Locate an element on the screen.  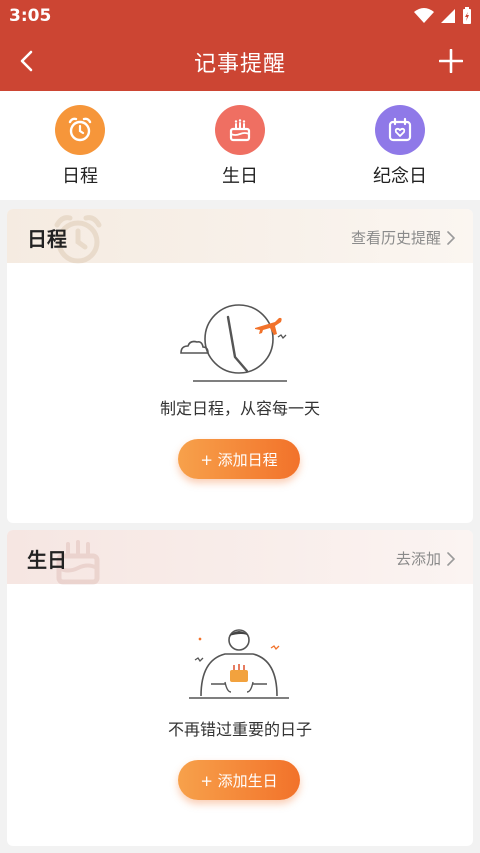
birthday-empty-illustration is located at coordinates (240, 667).